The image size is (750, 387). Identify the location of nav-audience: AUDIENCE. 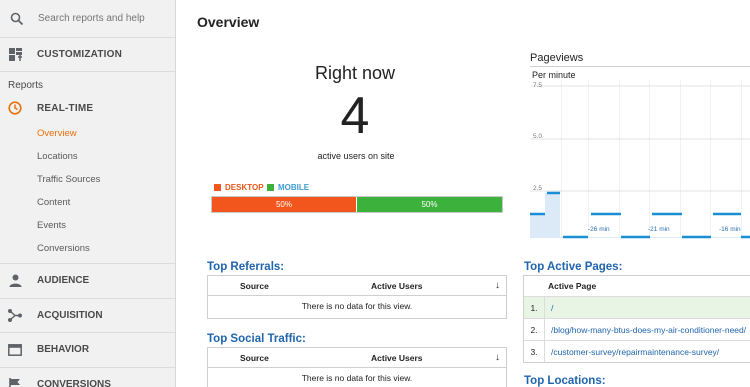
(87, 280).